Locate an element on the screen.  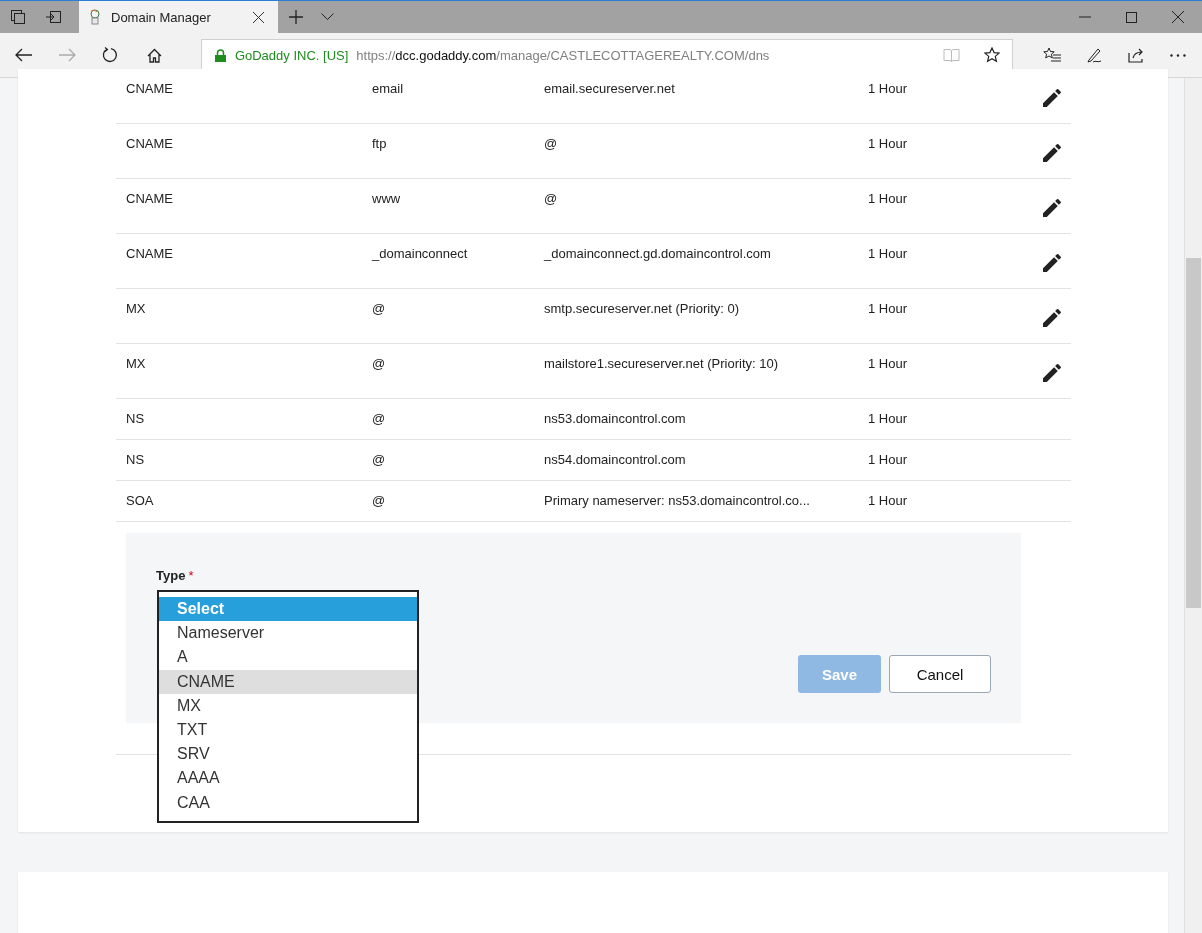
record-name: www is located at coordinates (386, 198).